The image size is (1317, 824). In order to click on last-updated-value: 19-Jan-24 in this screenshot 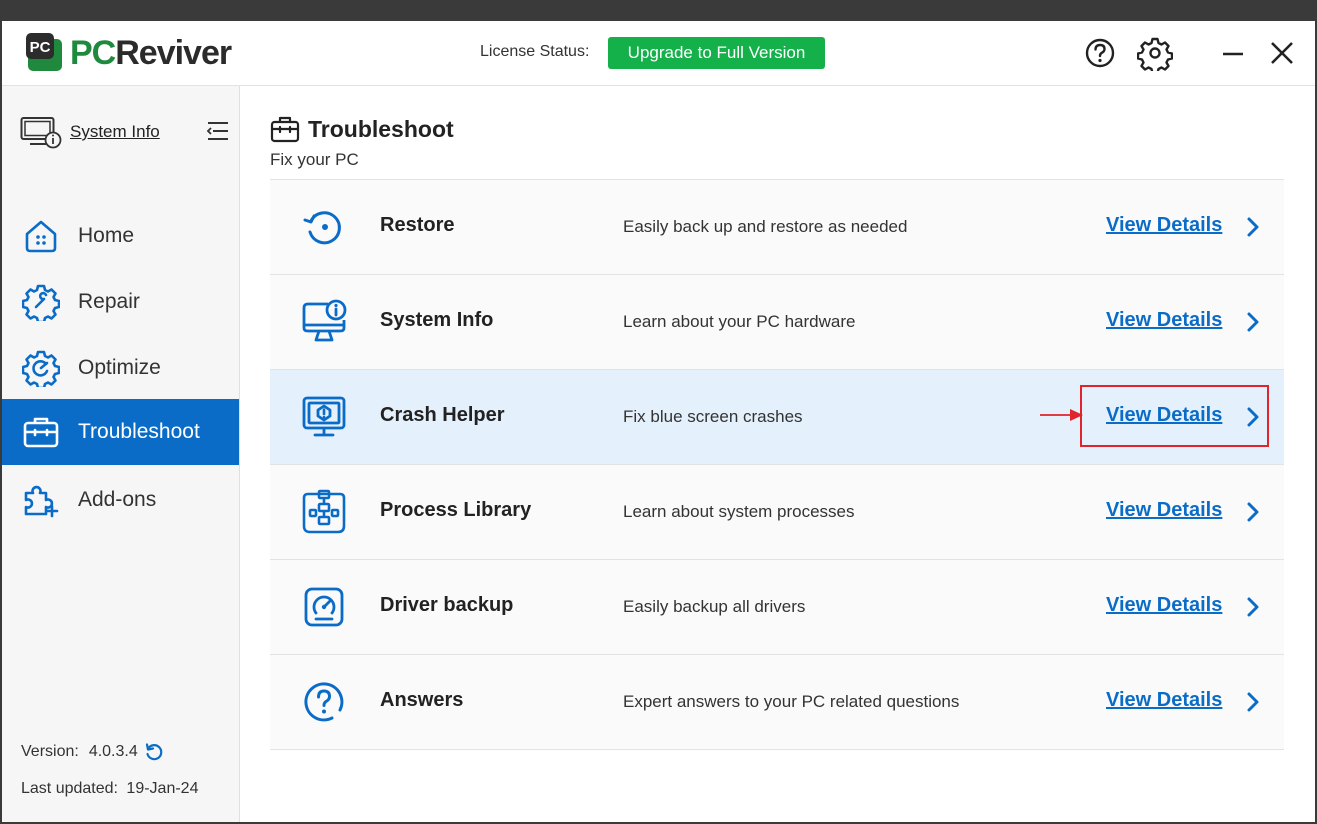, I will do `click(162, 788)`.